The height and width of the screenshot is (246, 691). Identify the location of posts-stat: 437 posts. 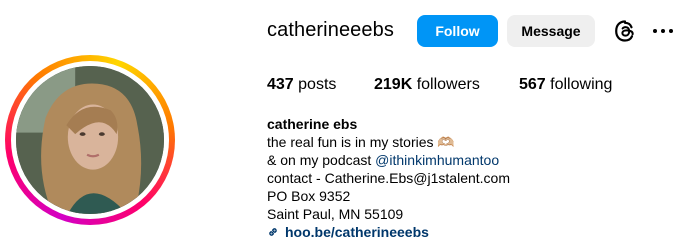
(301, 85).